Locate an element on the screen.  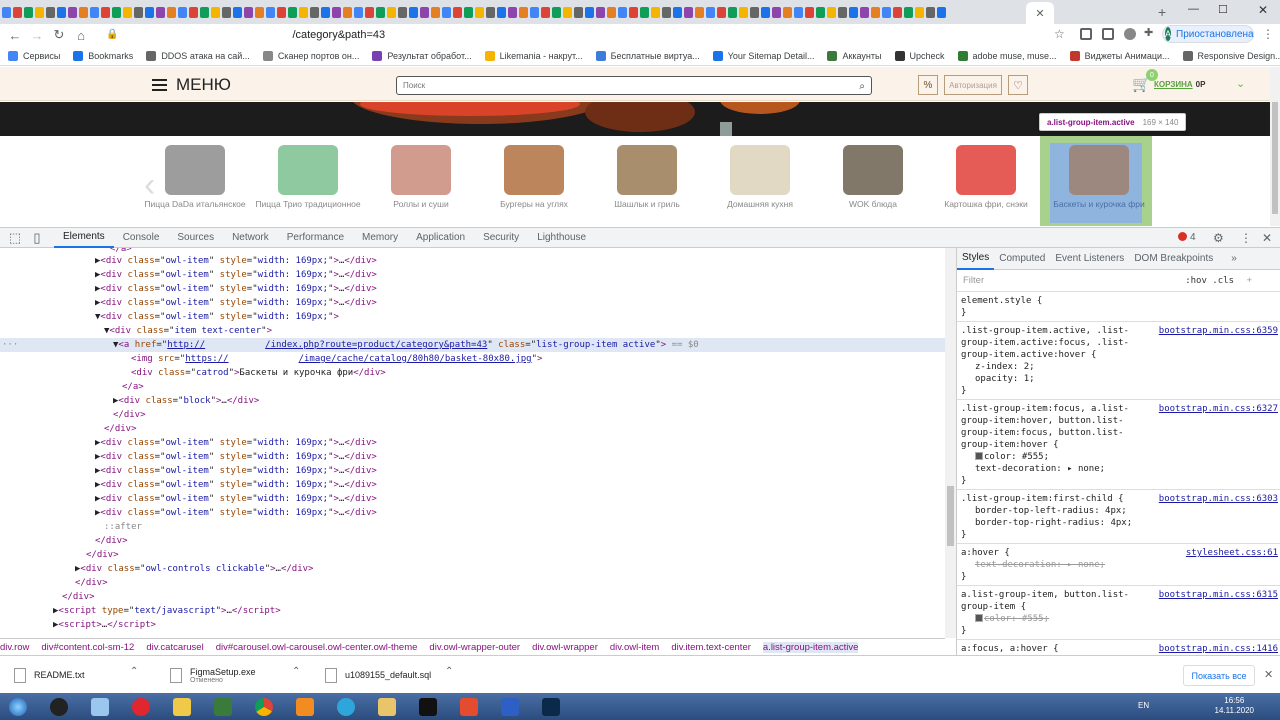
heart-icon: ♡ is located at coordinates (1018, 85).